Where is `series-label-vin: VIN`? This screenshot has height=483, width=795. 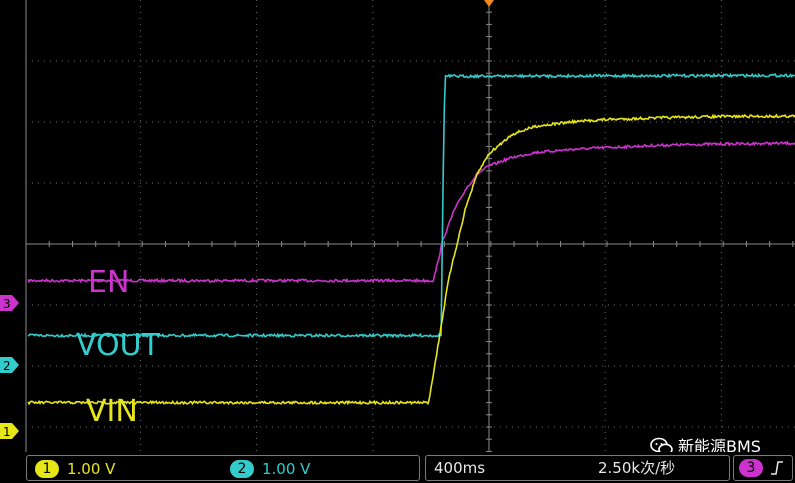 series-label-vin: VIN is located at coordinates (112, 411).